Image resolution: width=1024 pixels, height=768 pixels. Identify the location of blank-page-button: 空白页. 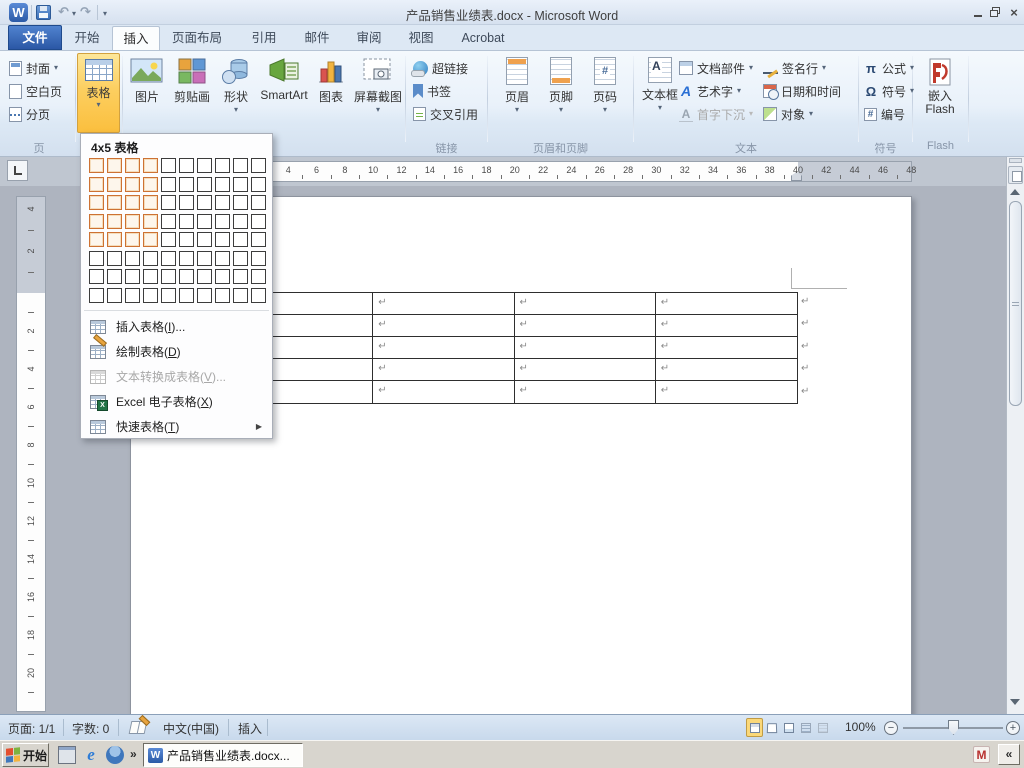
(35, 91).